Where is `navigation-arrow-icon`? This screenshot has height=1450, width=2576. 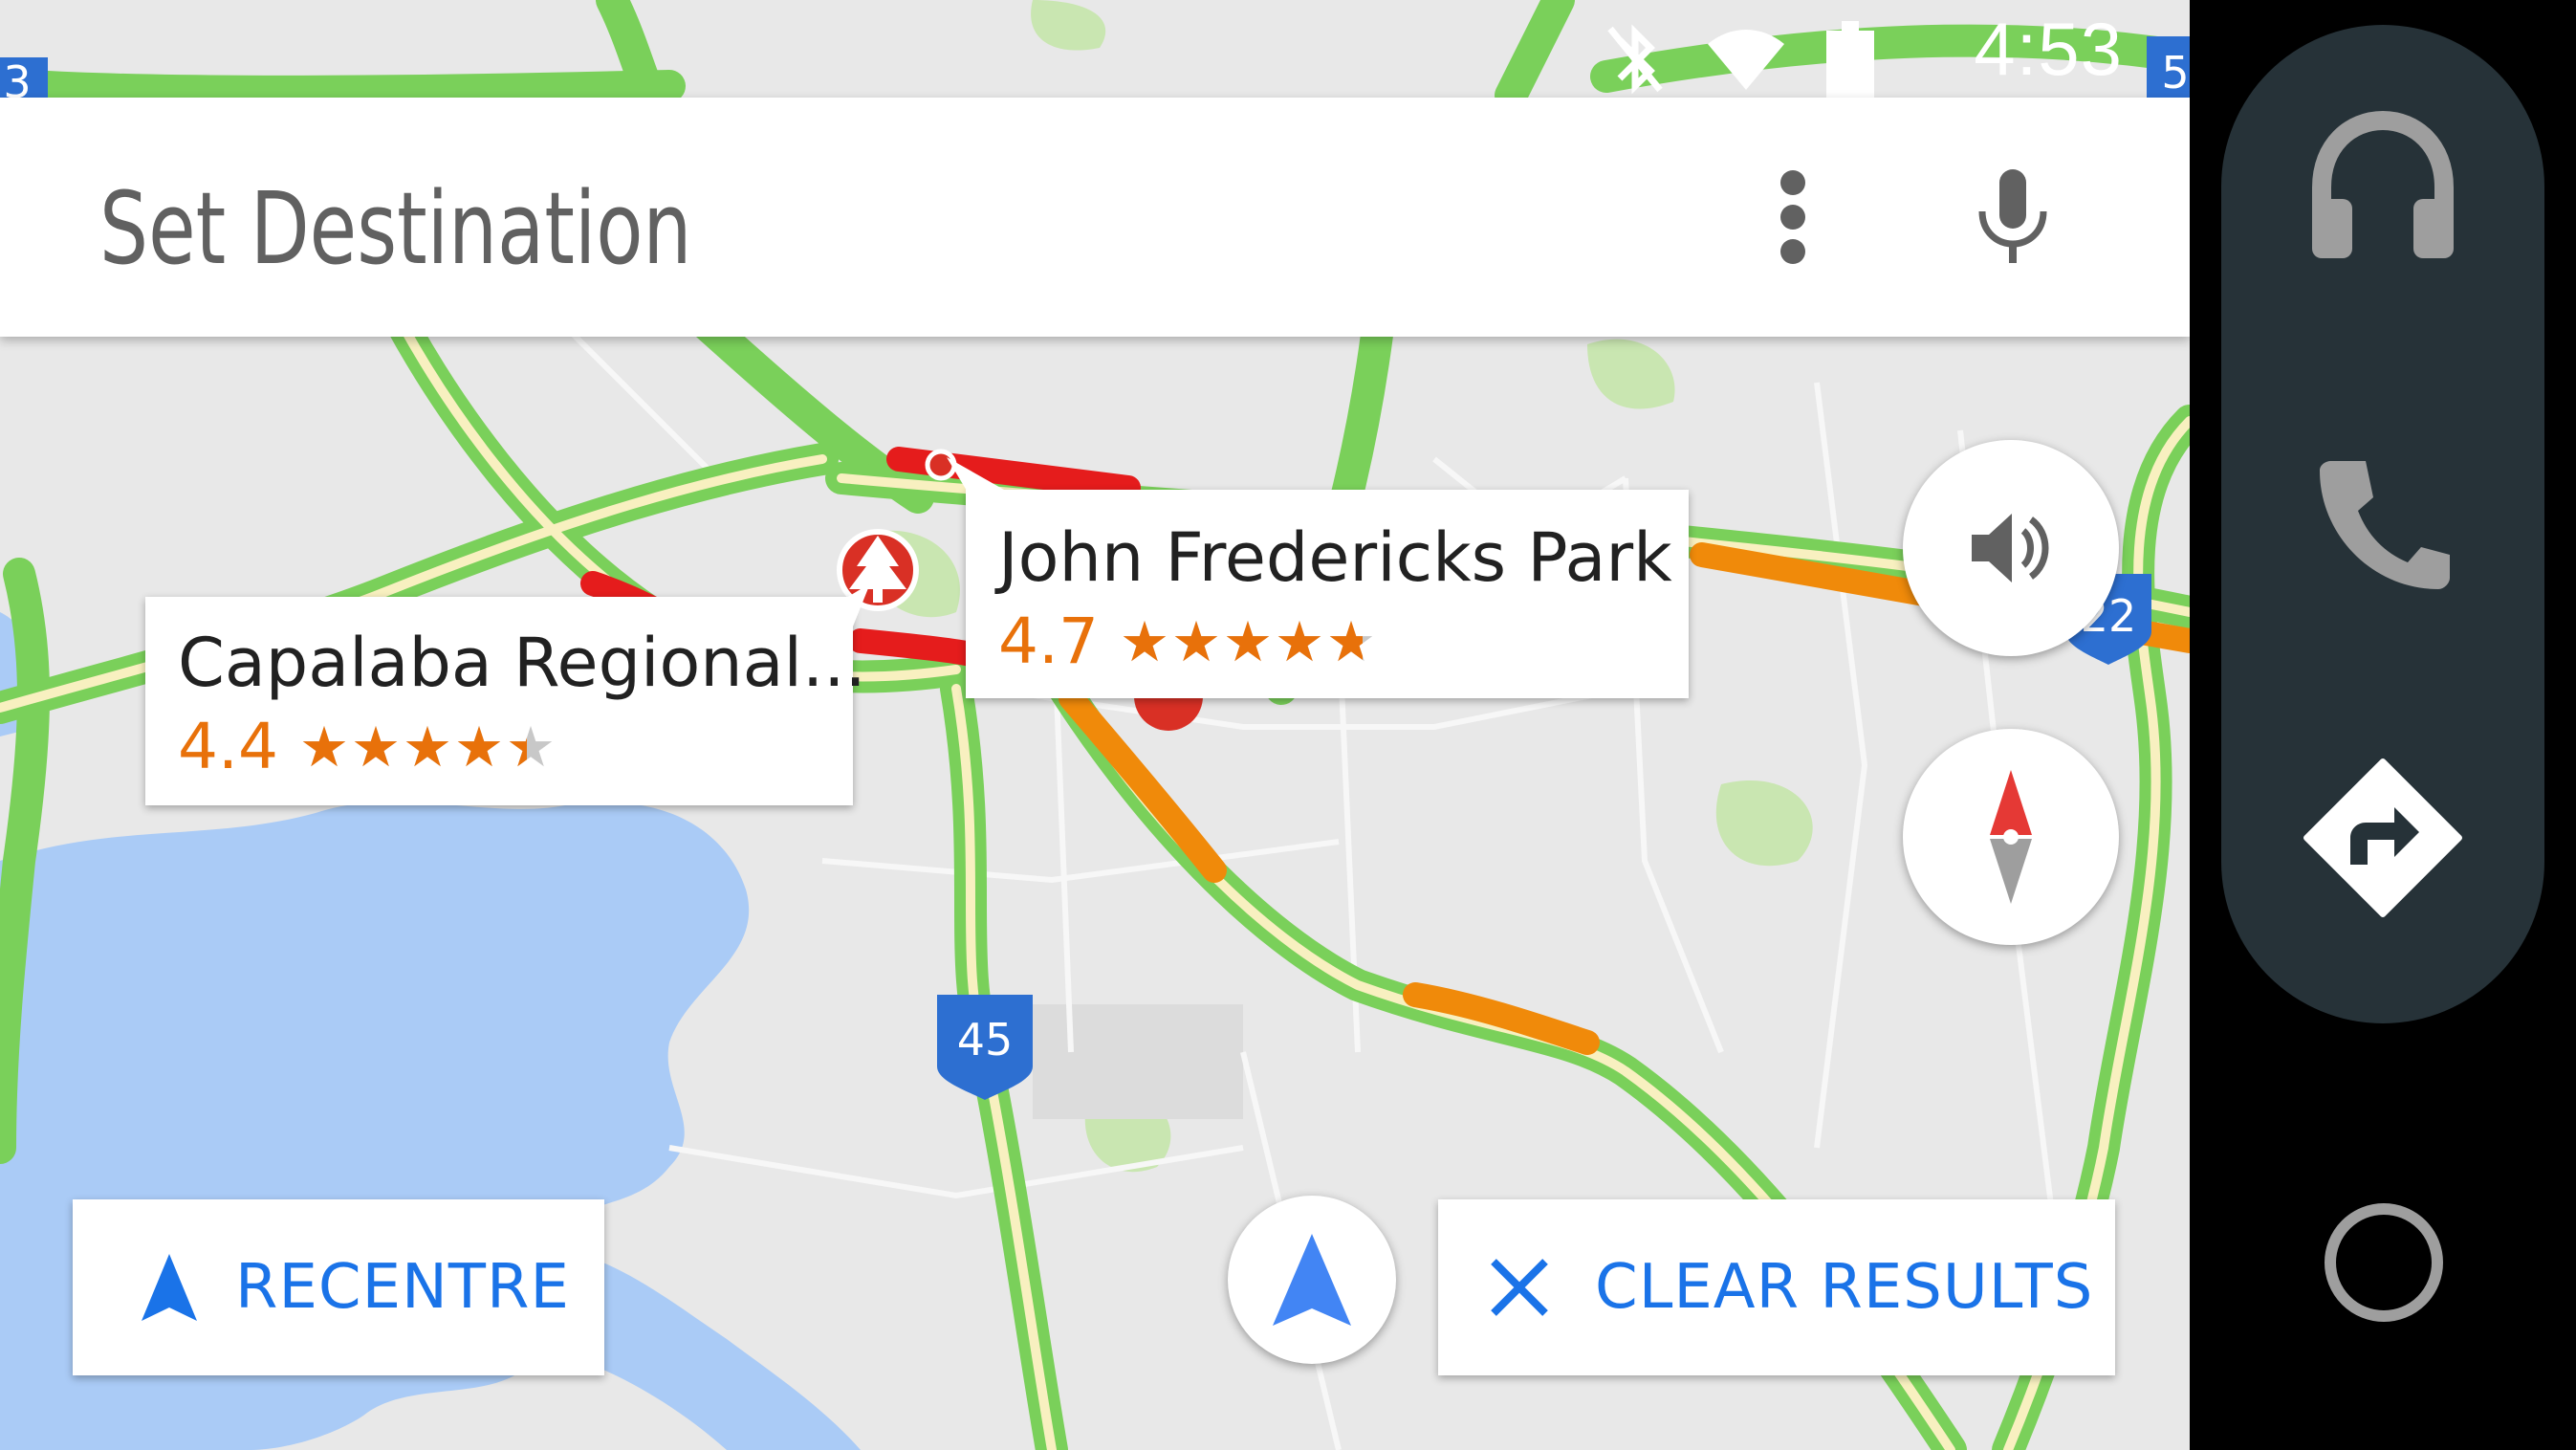 navigation-arrow-icon is located at coordinates (1312, 1280).